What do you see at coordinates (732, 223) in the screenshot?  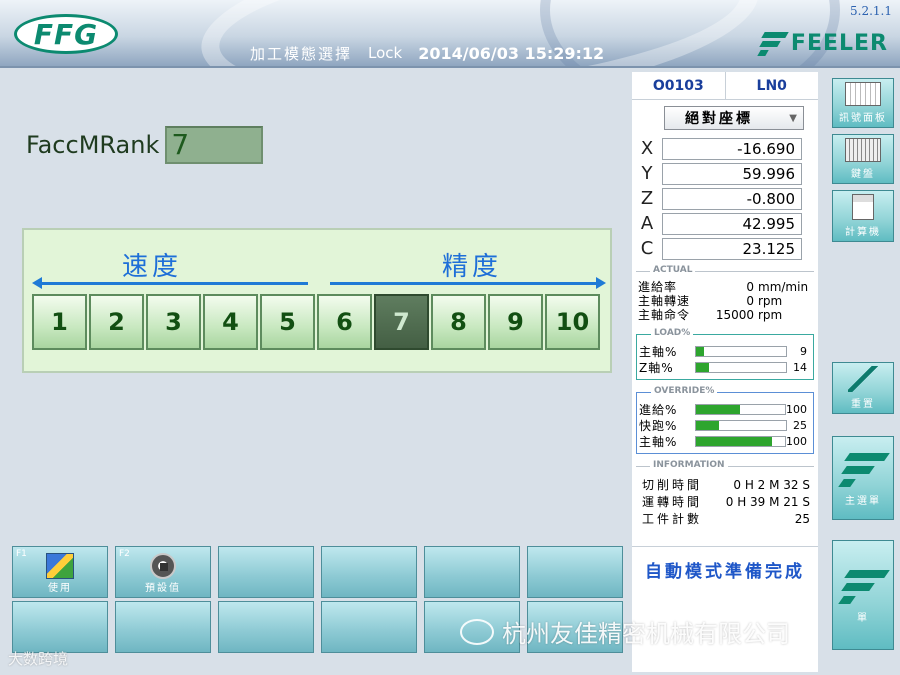 I see `axis-value: 42.995` at bounding box center [732, 223].